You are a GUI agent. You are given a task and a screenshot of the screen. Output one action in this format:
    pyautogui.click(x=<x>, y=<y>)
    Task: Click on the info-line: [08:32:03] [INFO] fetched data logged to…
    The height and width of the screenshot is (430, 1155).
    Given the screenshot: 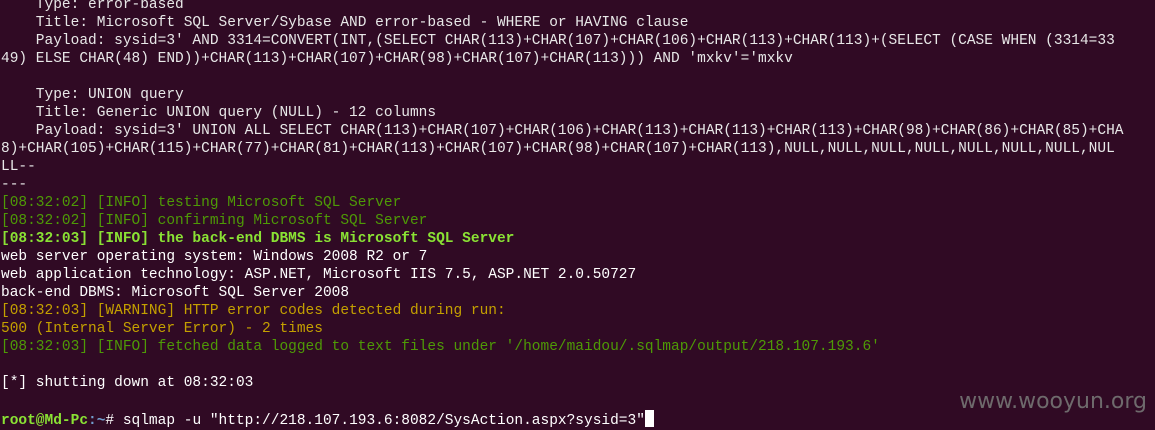 What is the action you would take?
    pyautogui.click(x=440, y=347)
    